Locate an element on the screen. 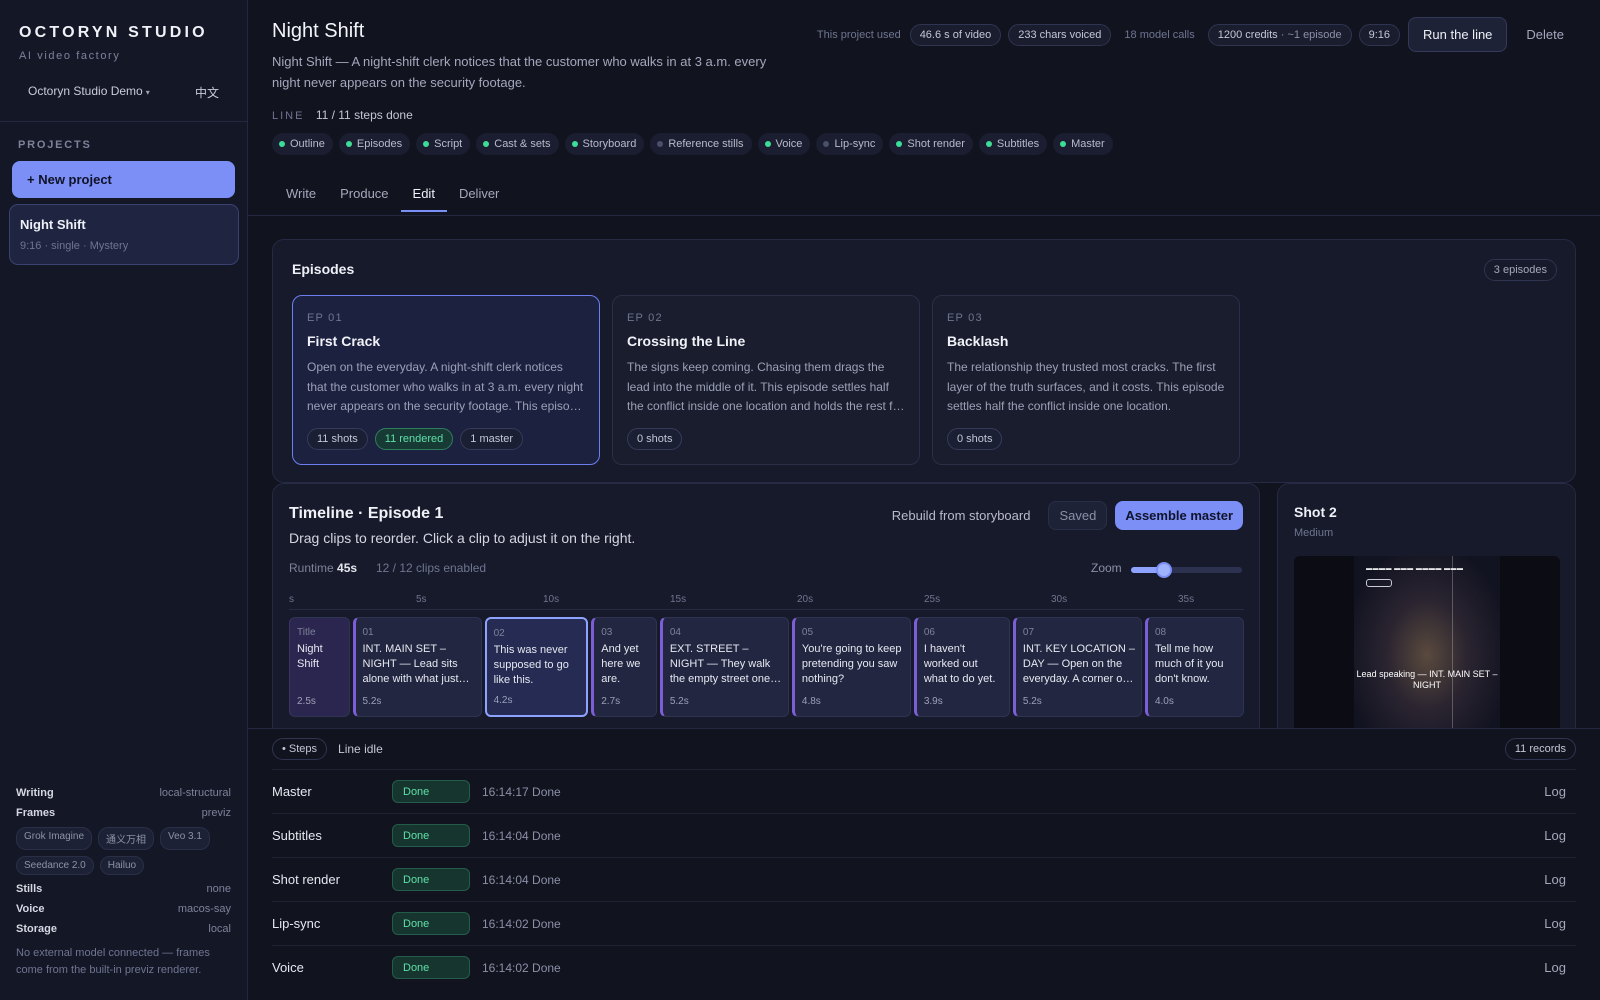  line-step: Shot render is located at coordinates (931, 144).